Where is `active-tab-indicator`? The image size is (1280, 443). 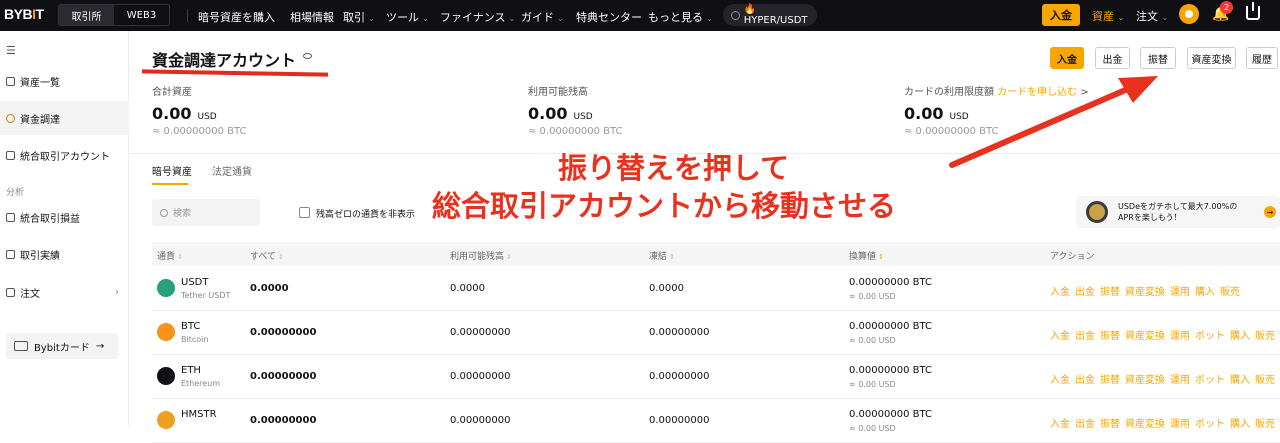 active-tab-indicator is located at coordinates (170, 184).